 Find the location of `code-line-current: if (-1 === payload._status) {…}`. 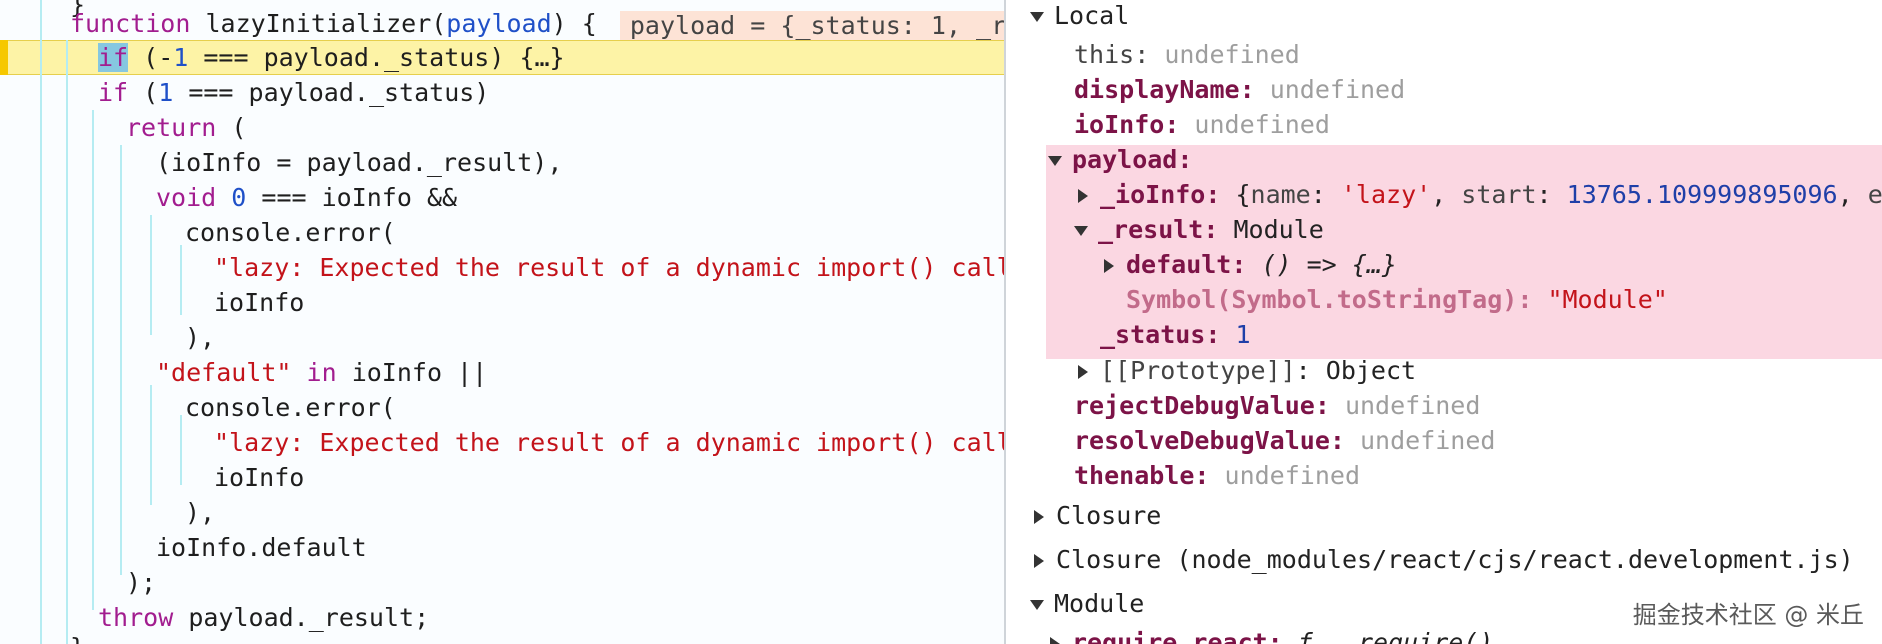

code-line-current: if (-1 === payload._status) {…} is located at coordinates (502, 57).